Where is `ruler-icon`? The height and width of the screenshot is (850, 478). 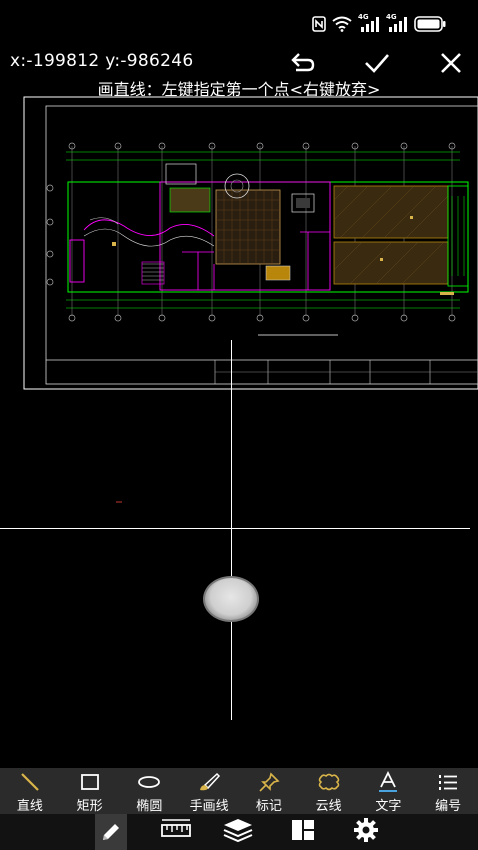
ruler-icon is located at coordinates (176, 828).